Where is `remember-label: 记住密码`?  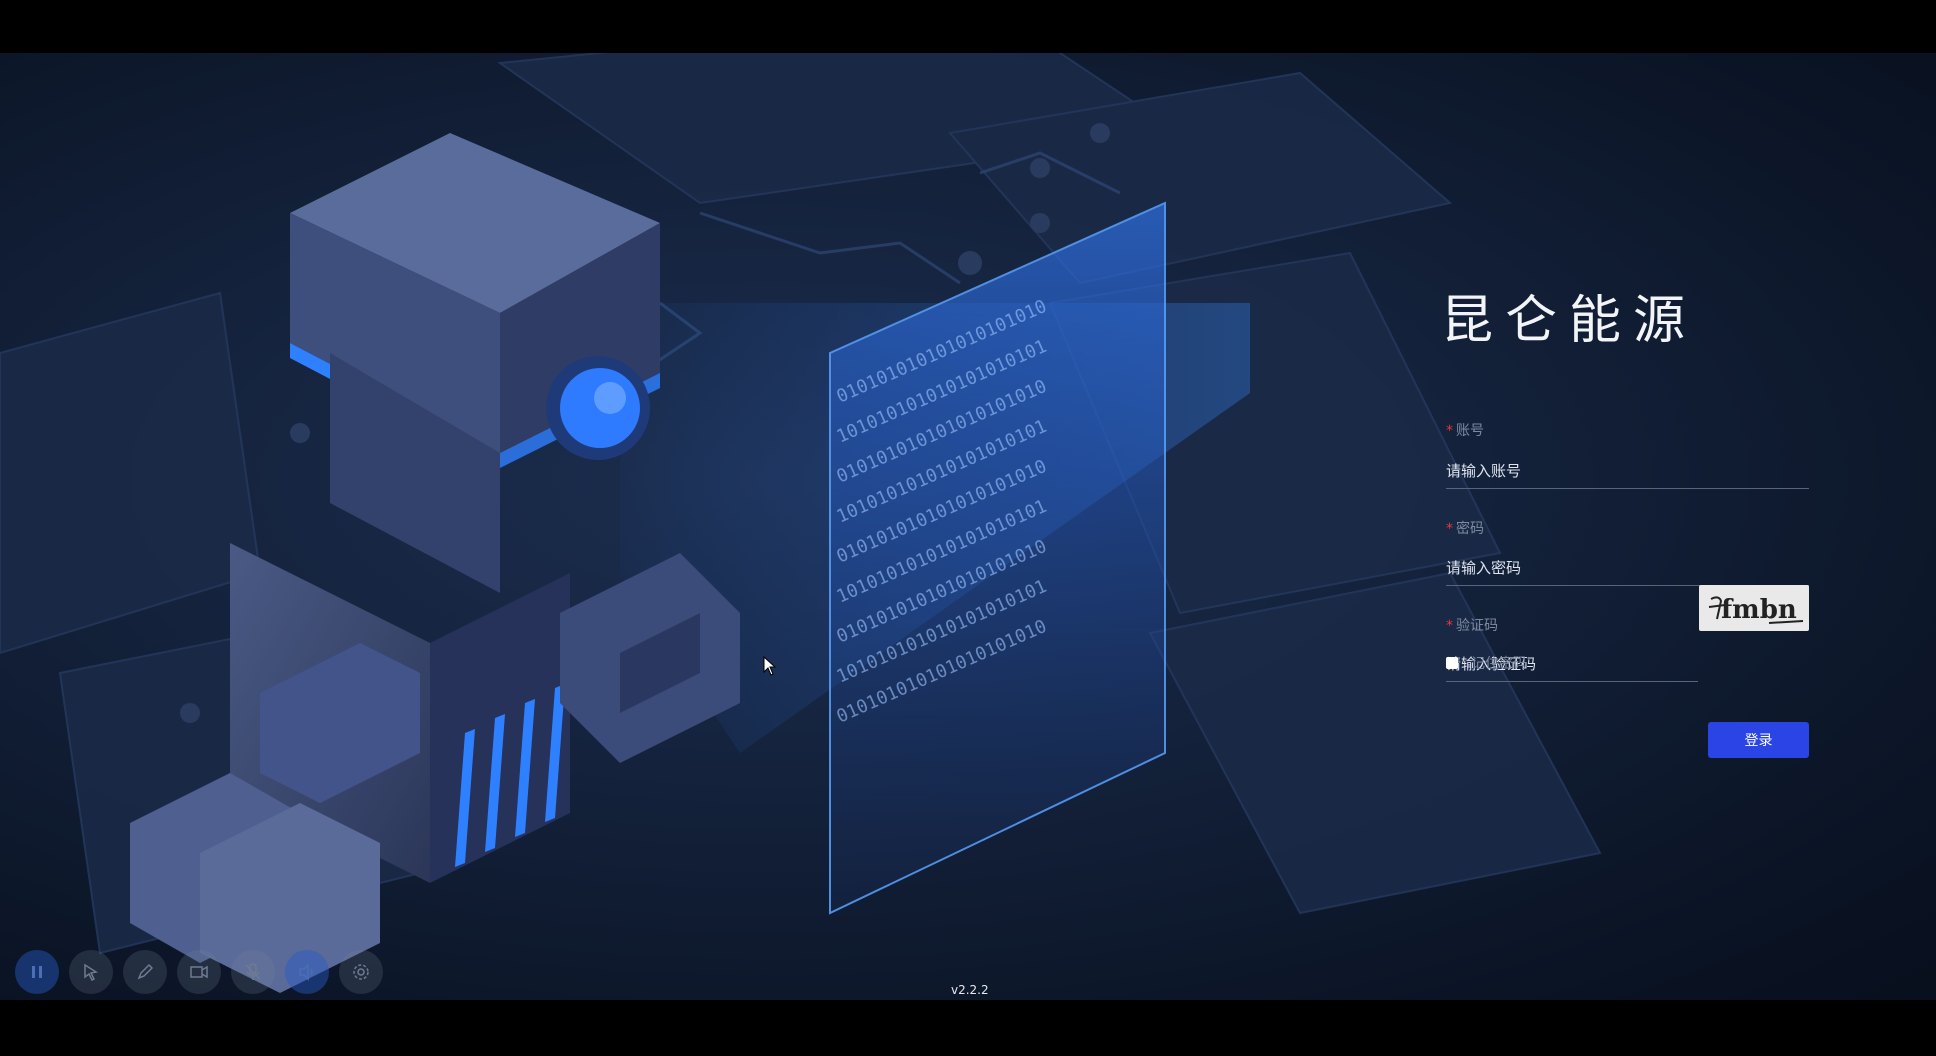
remember-label: 记住密码 is located at coordinates (1499, 664).